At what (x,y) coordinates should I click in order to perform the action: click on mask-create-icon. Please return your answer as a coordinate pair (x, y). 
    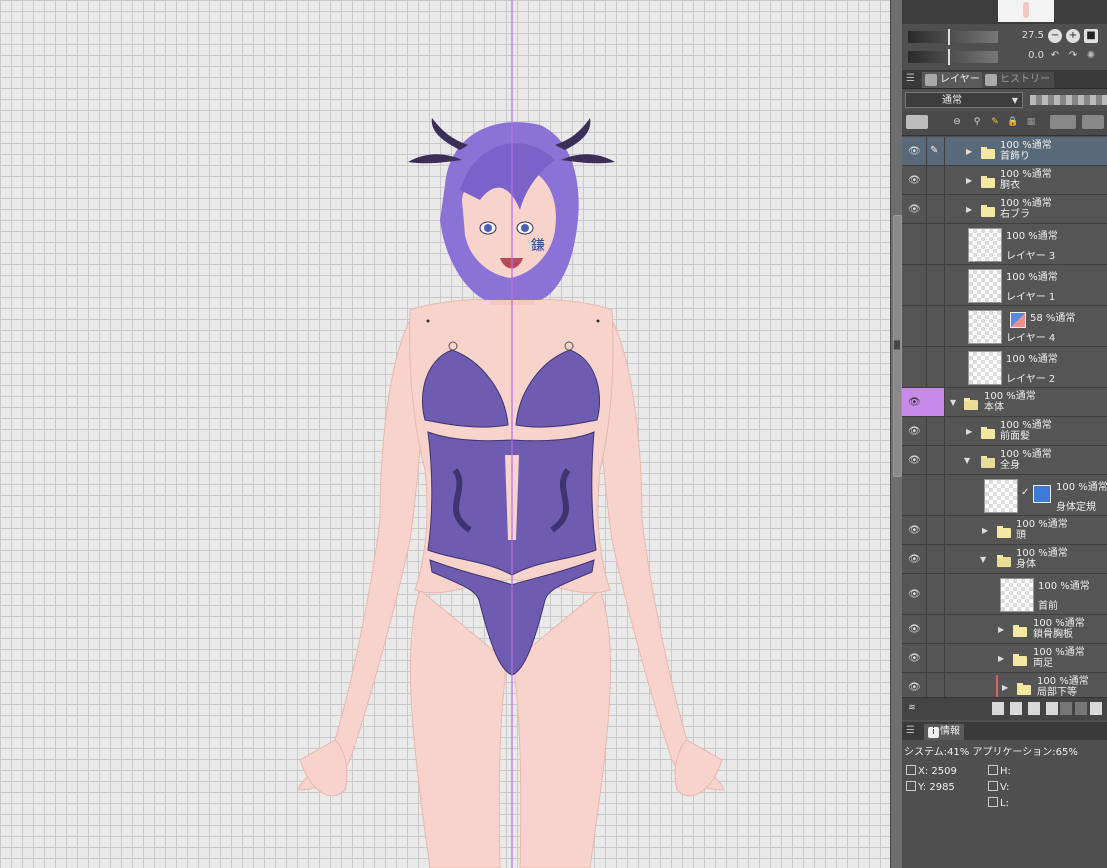
    Looking at the image, I should click on (1096, 708).